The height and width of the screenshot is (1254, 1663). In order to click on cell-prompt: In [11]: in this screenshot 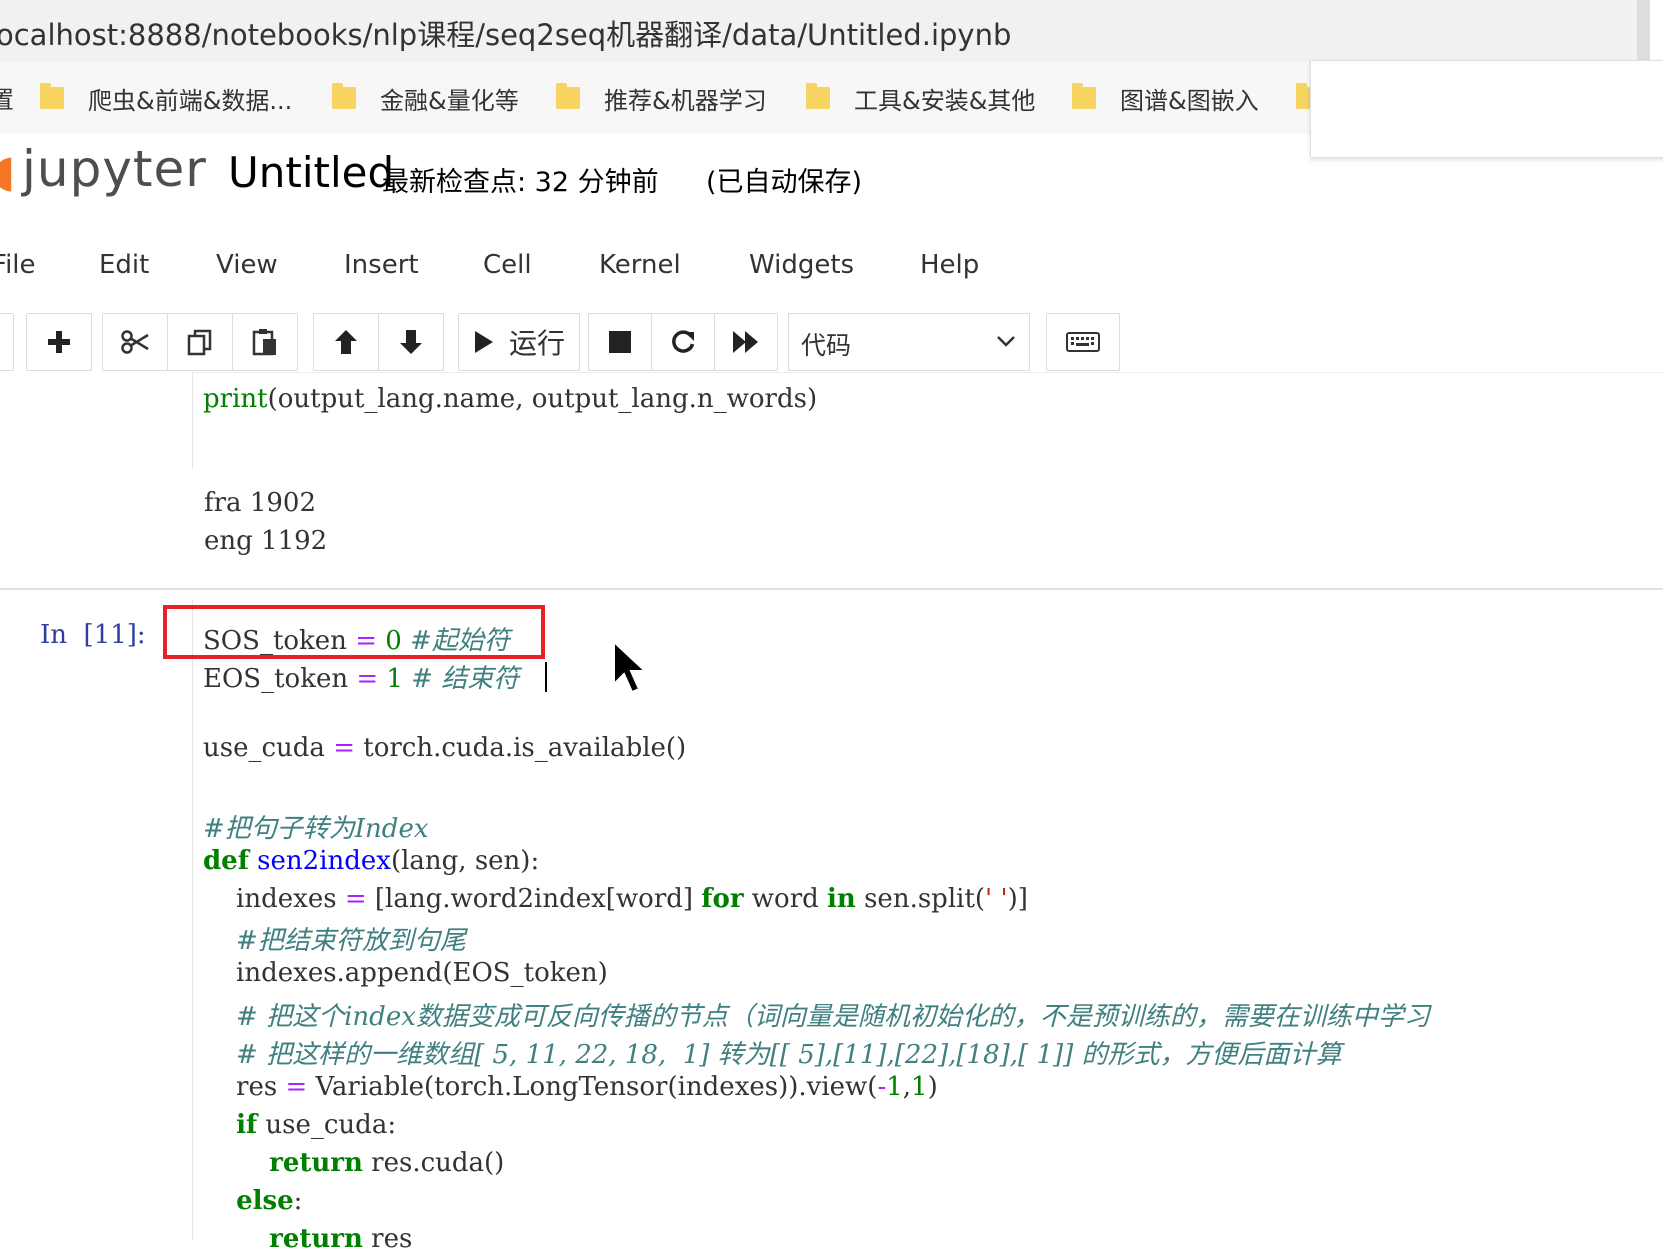, I will do `click(93, 635)`.